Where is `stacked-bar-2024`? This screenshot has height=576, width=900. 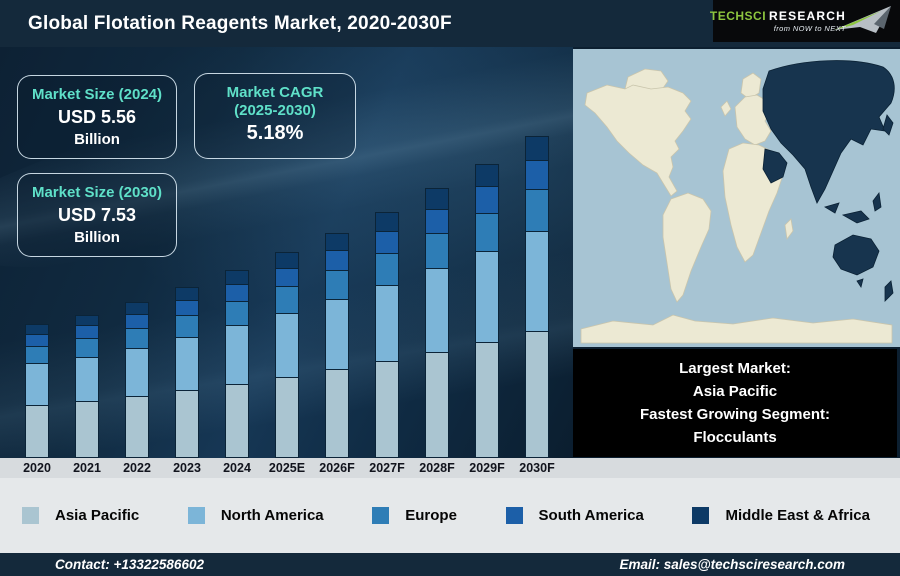
stacked-bar-2024 is located at coordinates (237, 364).